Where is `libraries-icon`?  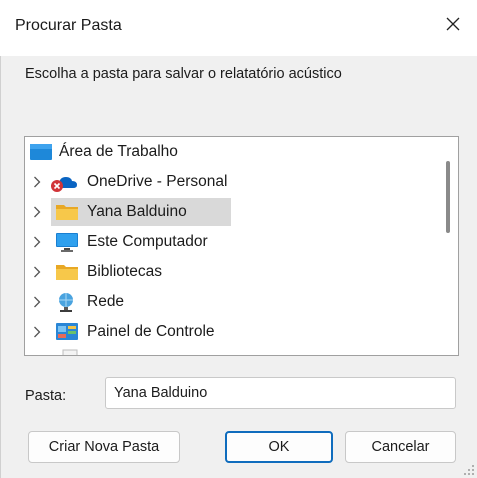 libraries-icon is located at coordinates (67, 272).